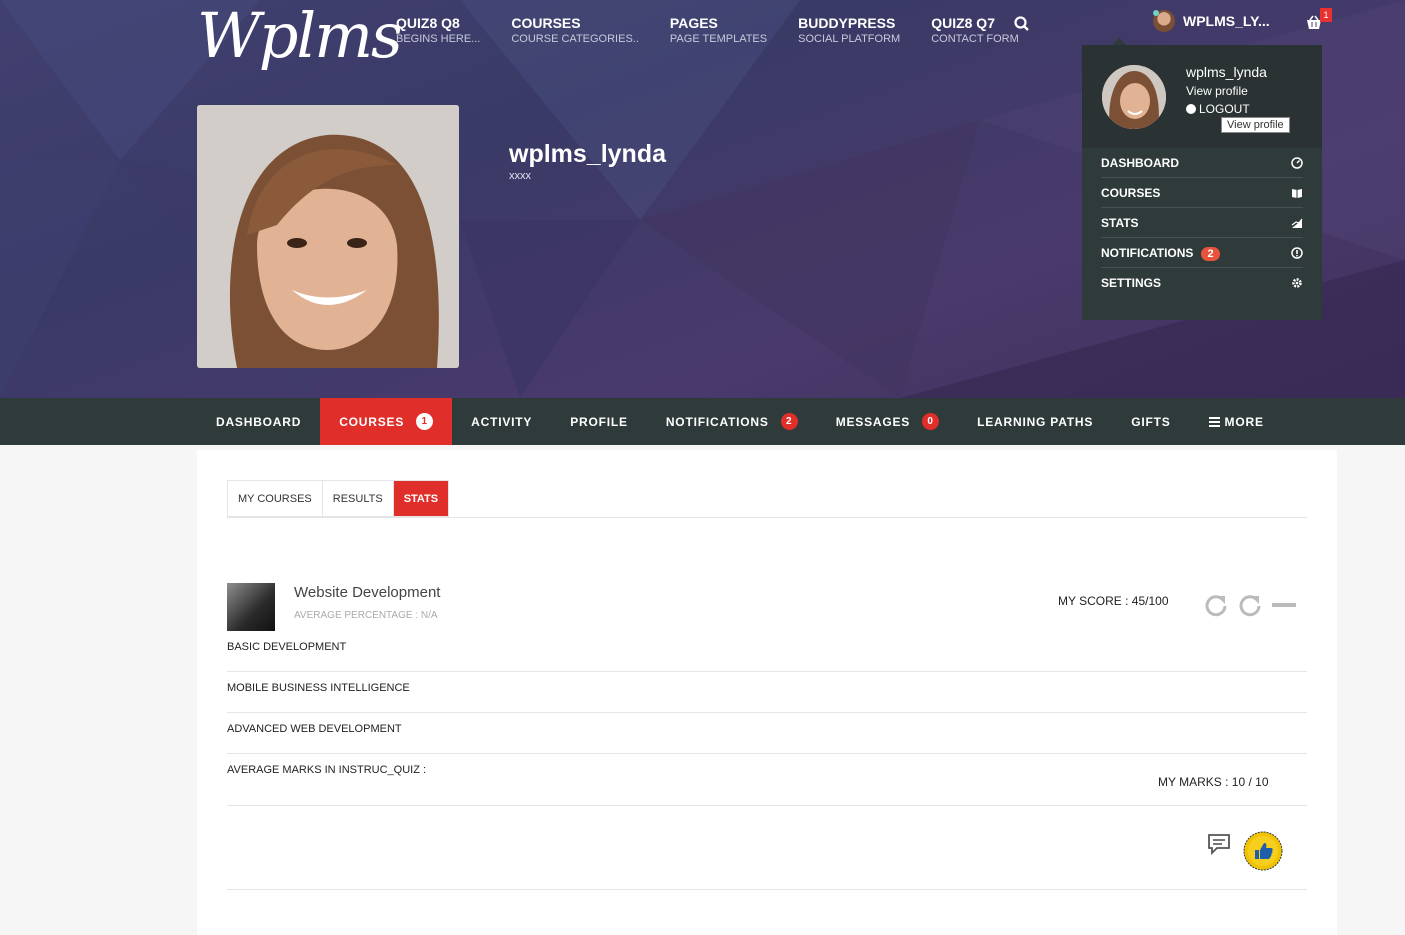 The width and height of the screenshot is (1405, 935). What do you see at coordinates (1119, 41) in the screenshot?
I see `dropdown-caret` at bounding box center [1119, 41].